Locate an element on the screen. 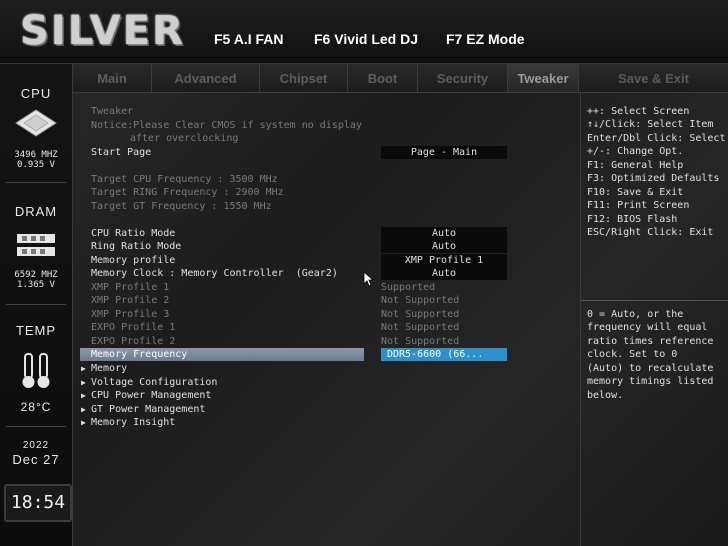  tab-tweaker: Tweaker is located at coordinates (543, 78).